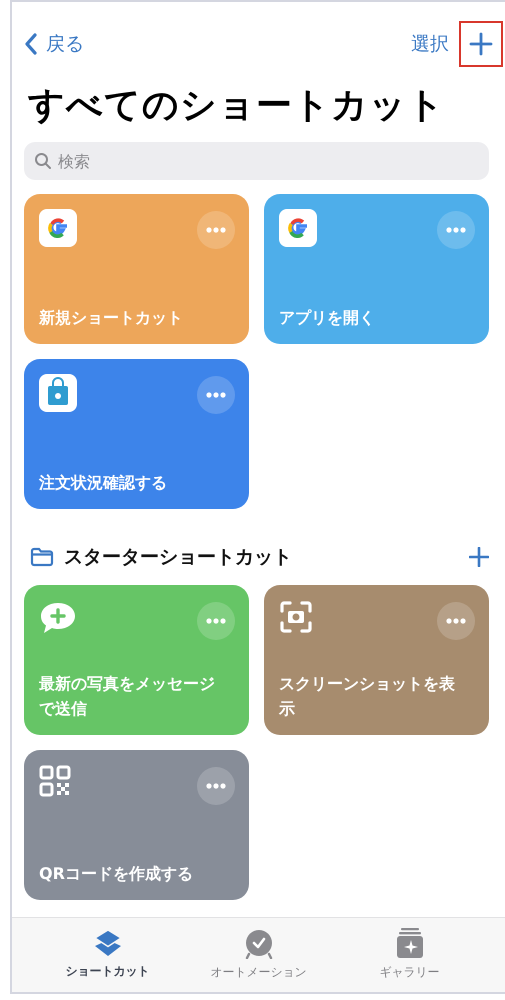 This screenshot has width=505, height=1000. Describe the element at coordinates (178, 557) in the screenshot. I see `section-title: スターターショートカット` at that location.